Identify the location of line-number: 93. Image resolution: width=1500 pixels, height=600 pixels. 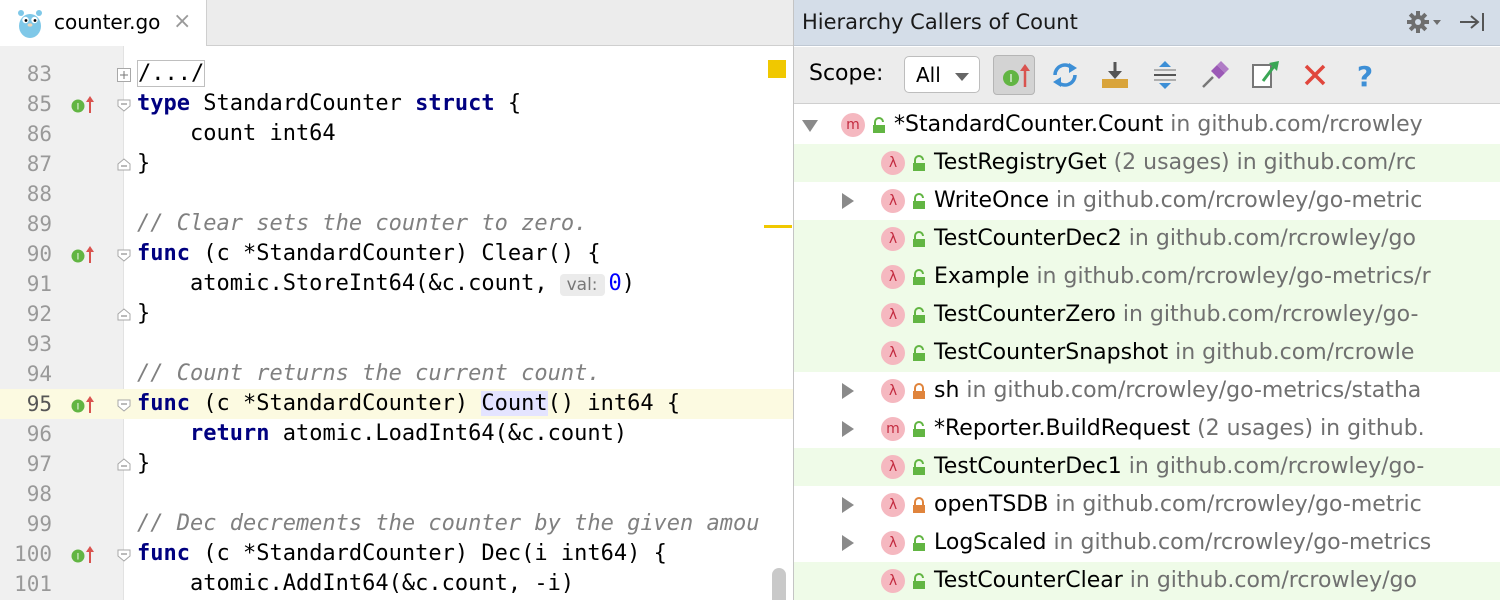
(39, 344).